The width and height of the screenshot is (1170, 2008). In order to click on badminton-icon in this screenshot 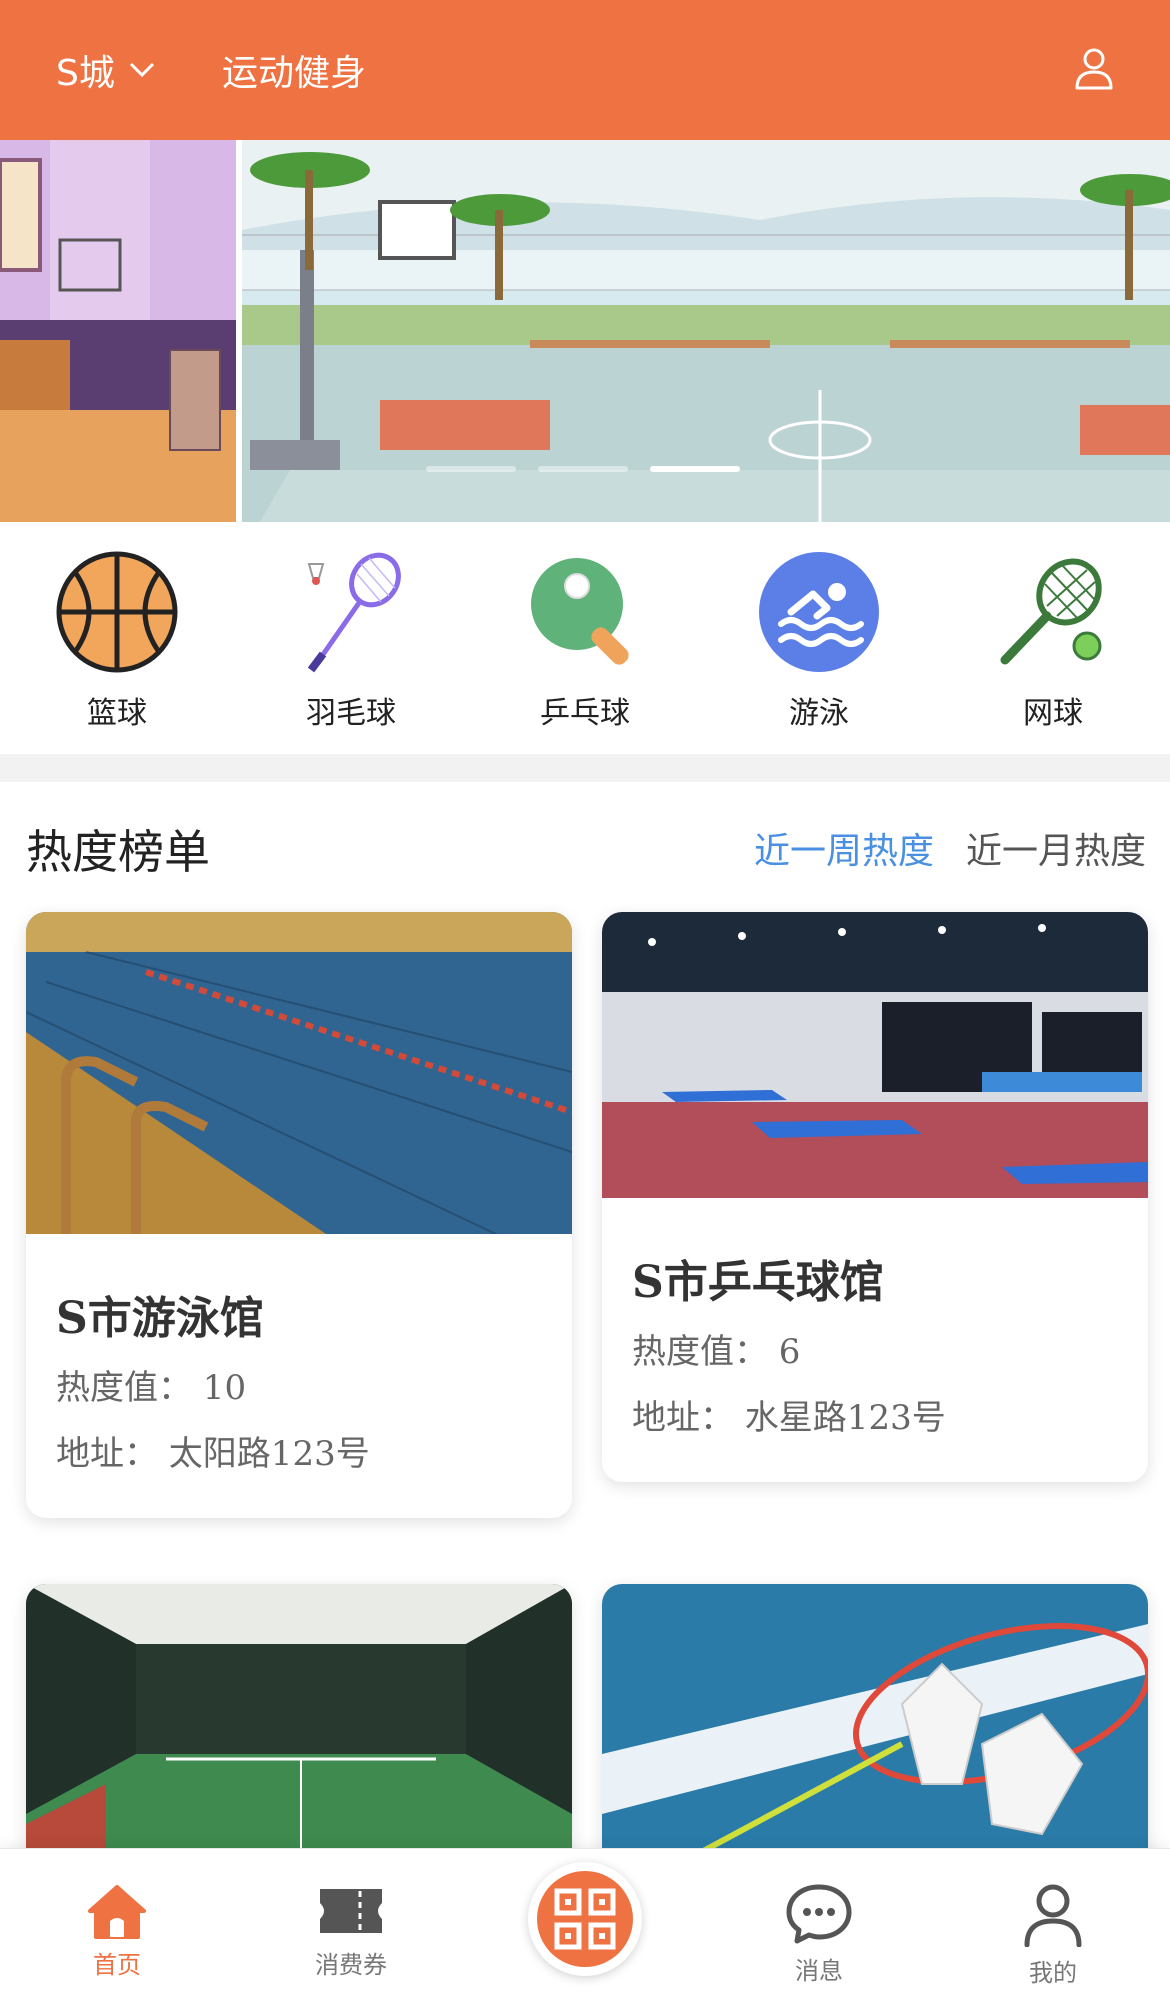, I will do `click(354, 612)`.